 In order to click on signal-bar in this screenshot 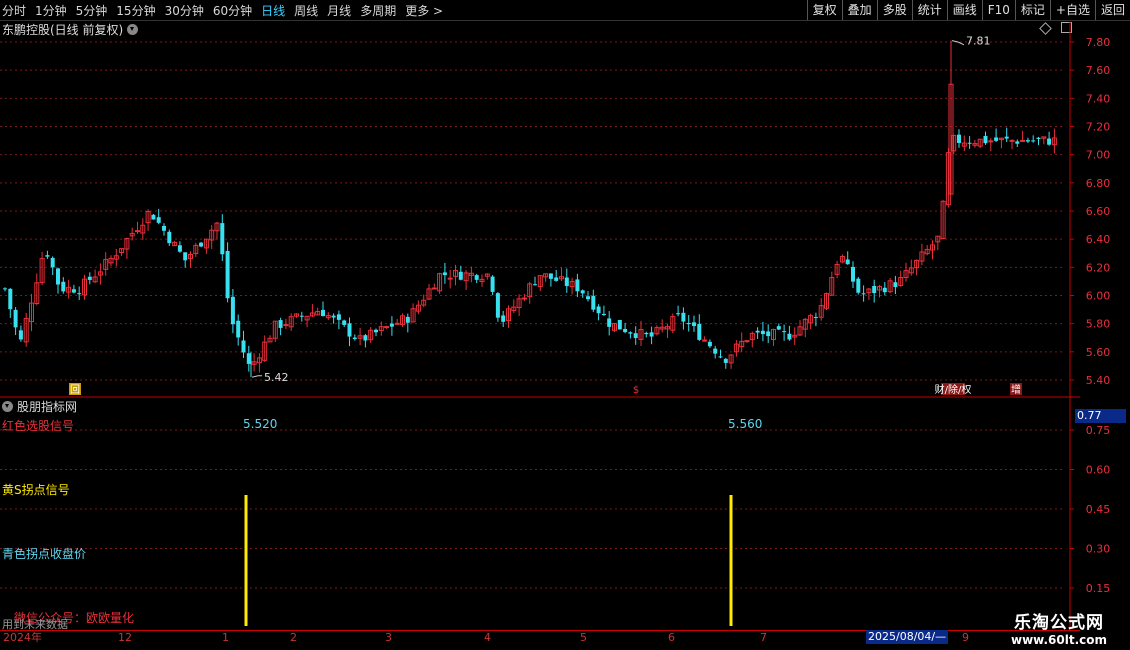, I will do `click(731, 560)`.